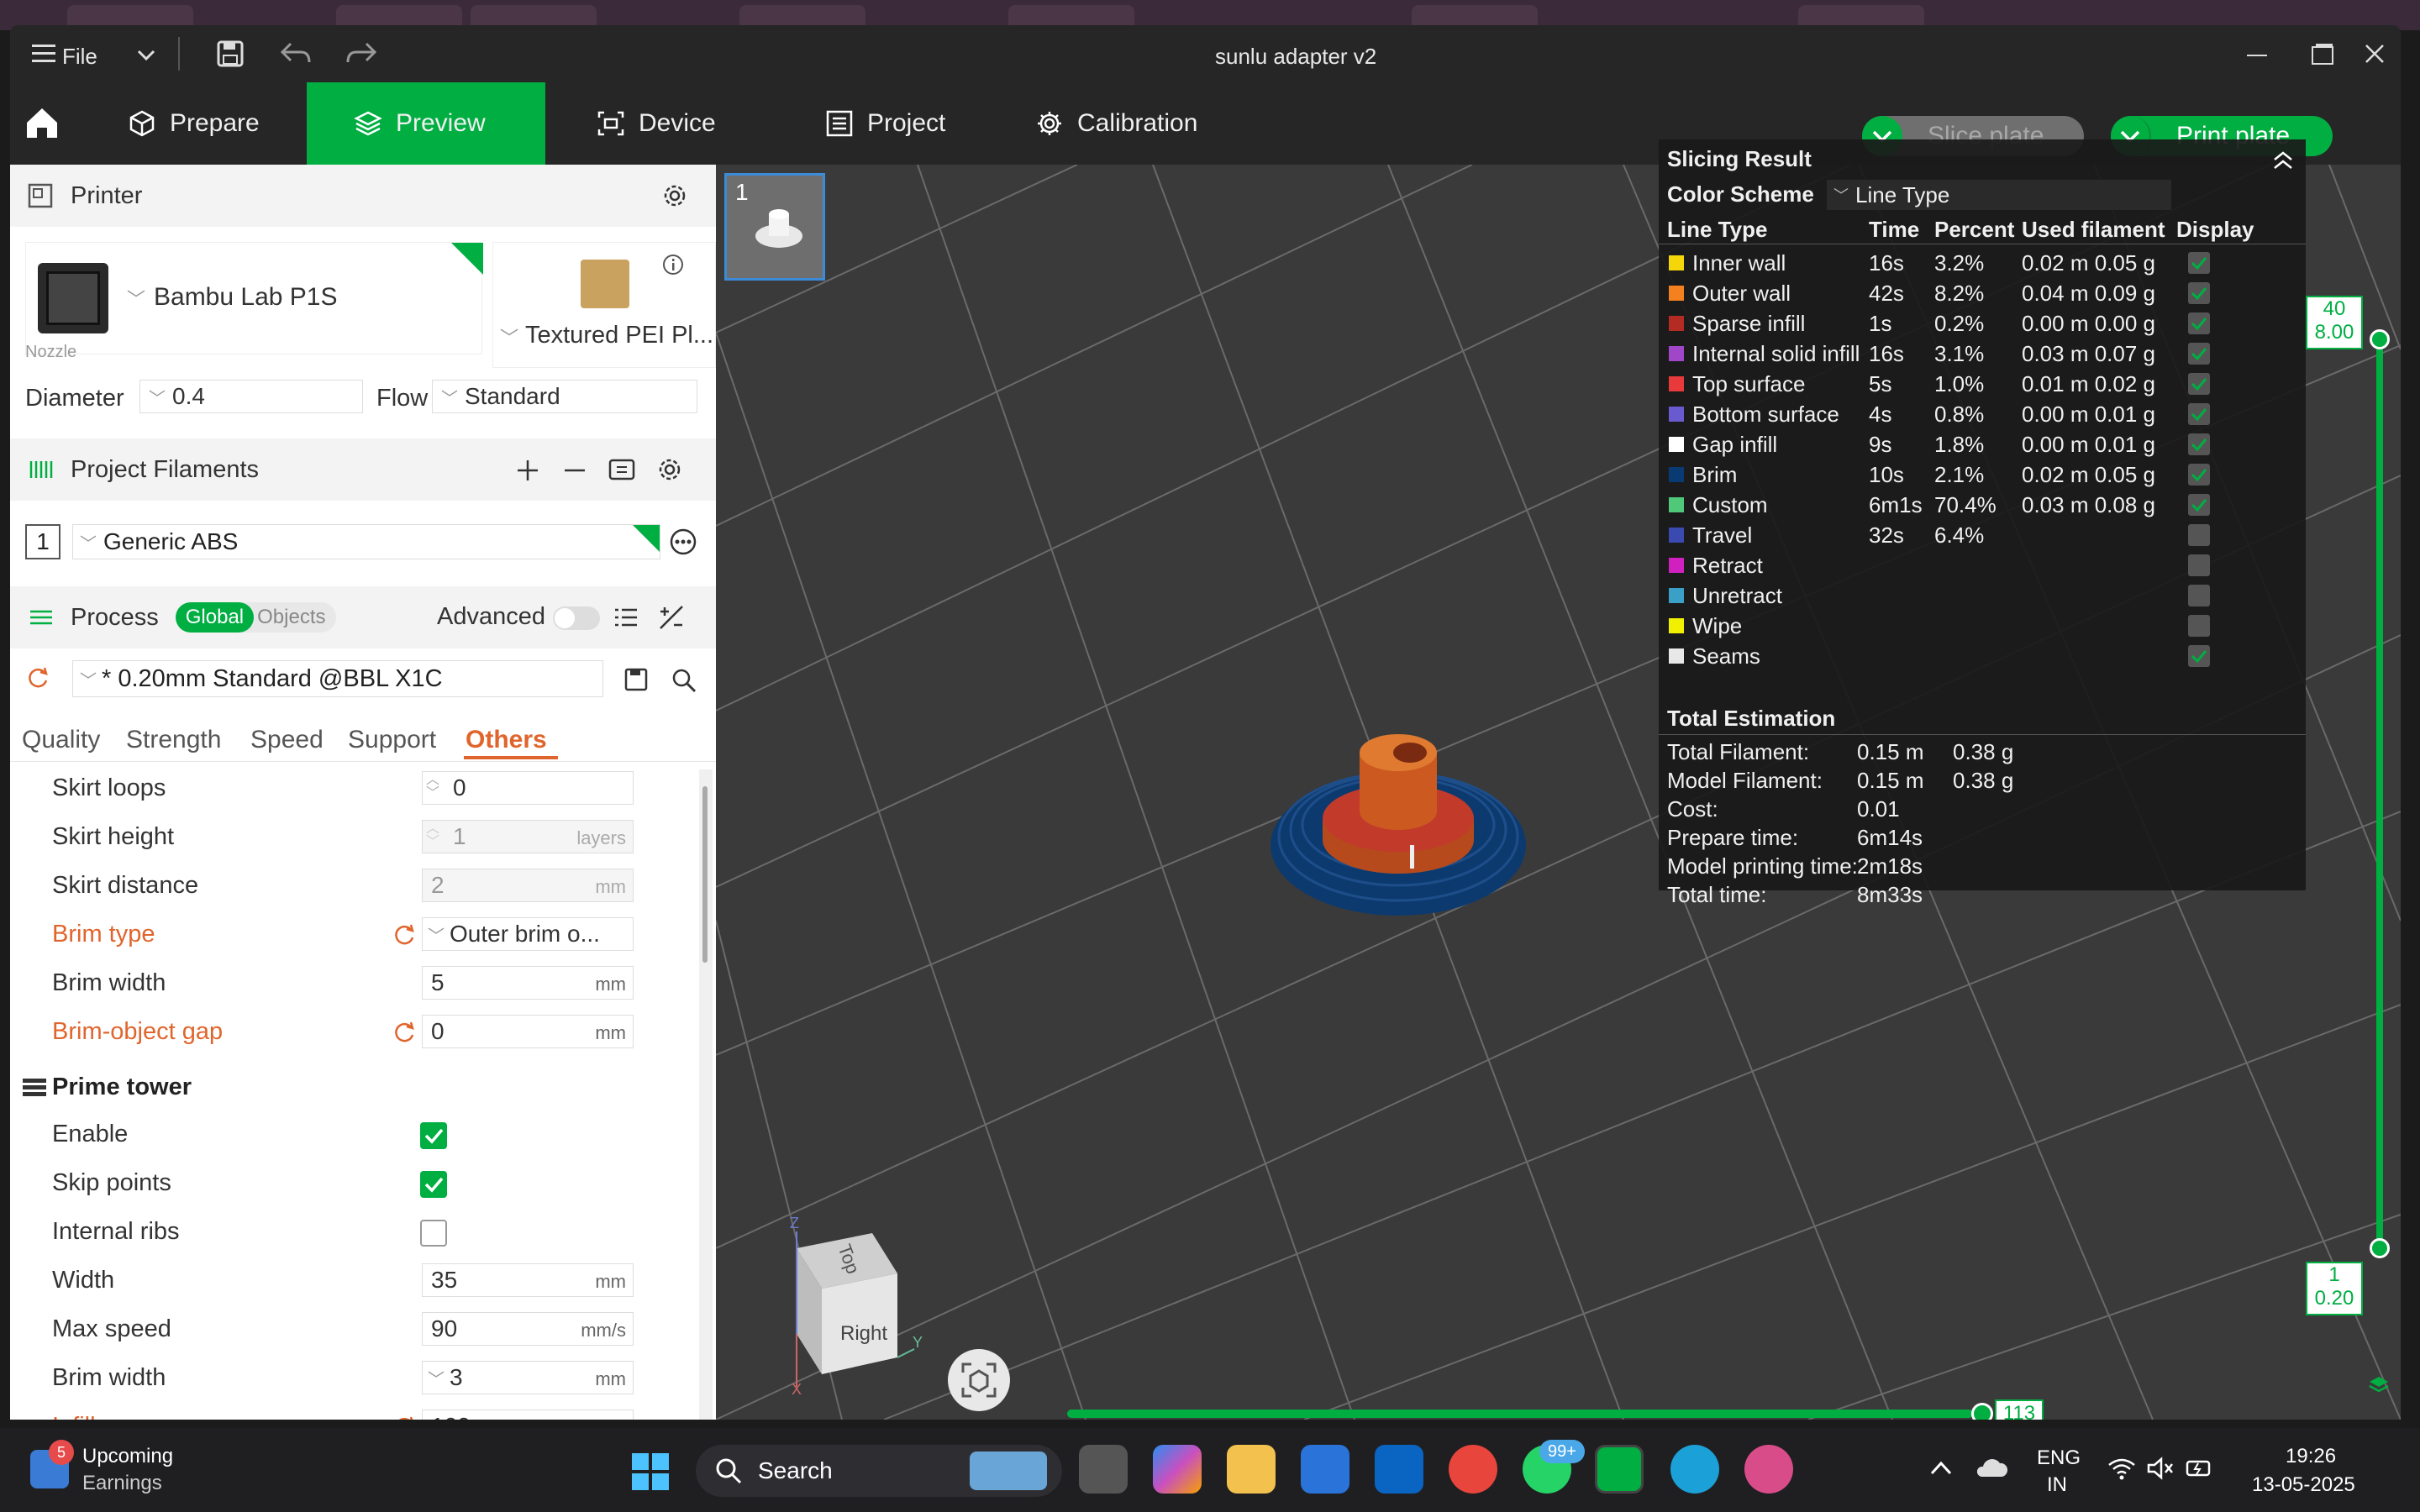 The image size is (2420, 1512). I want to click on layer-slider-bottom-handle, so click(2380, 1248).